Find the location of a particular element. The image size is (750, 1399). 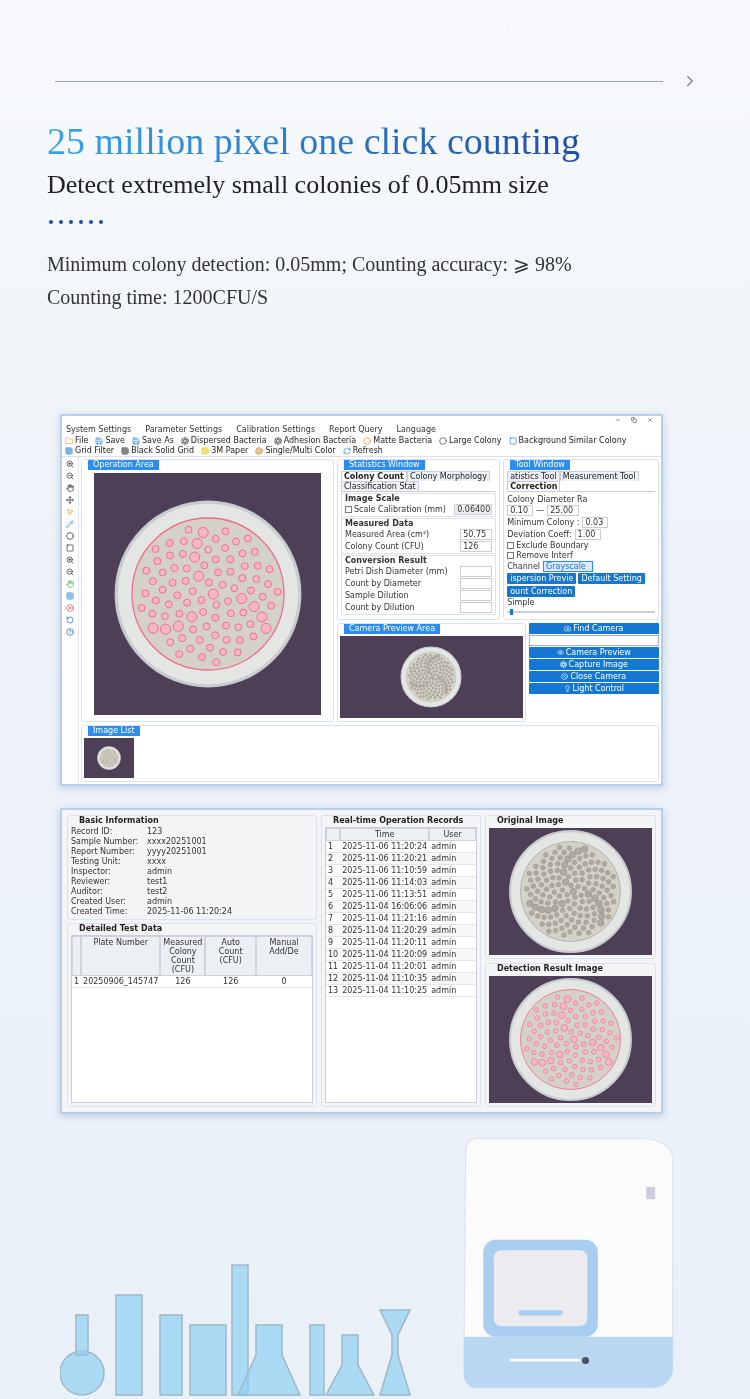

action-button: ispersion Previe is located at coordinates (542, 578).